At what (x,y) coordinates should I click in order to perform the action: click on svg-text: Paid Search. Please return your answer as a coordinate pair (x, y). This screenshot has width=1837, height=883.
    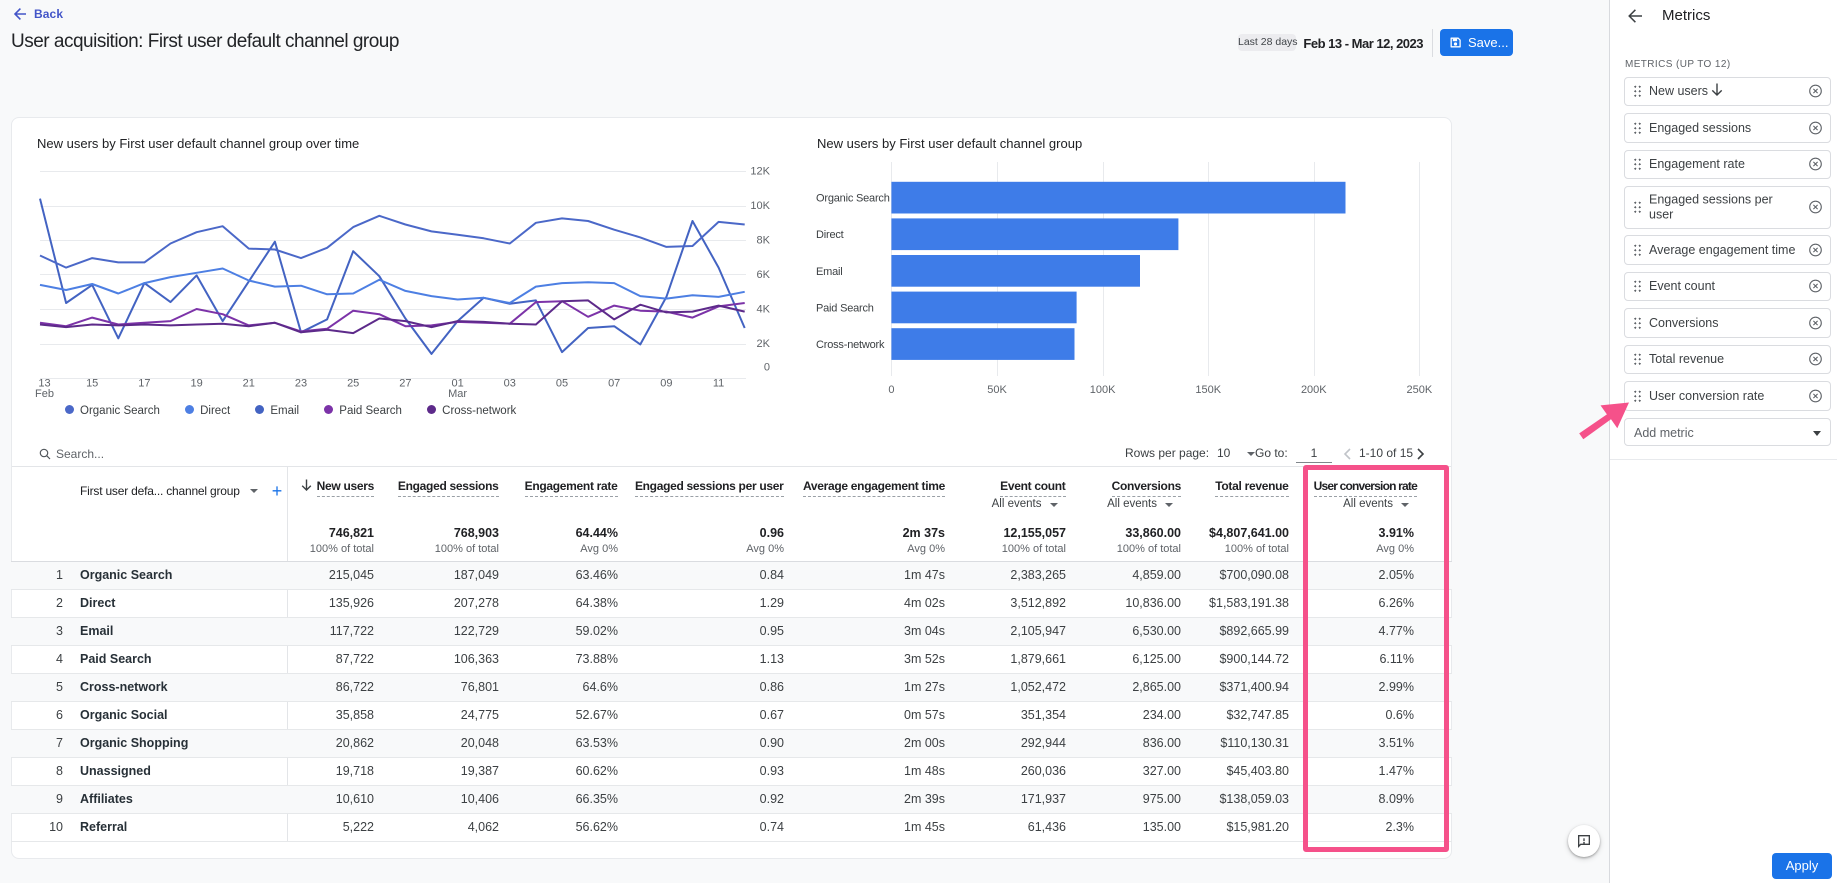
    Looking at the image, I should click on (845, 308).